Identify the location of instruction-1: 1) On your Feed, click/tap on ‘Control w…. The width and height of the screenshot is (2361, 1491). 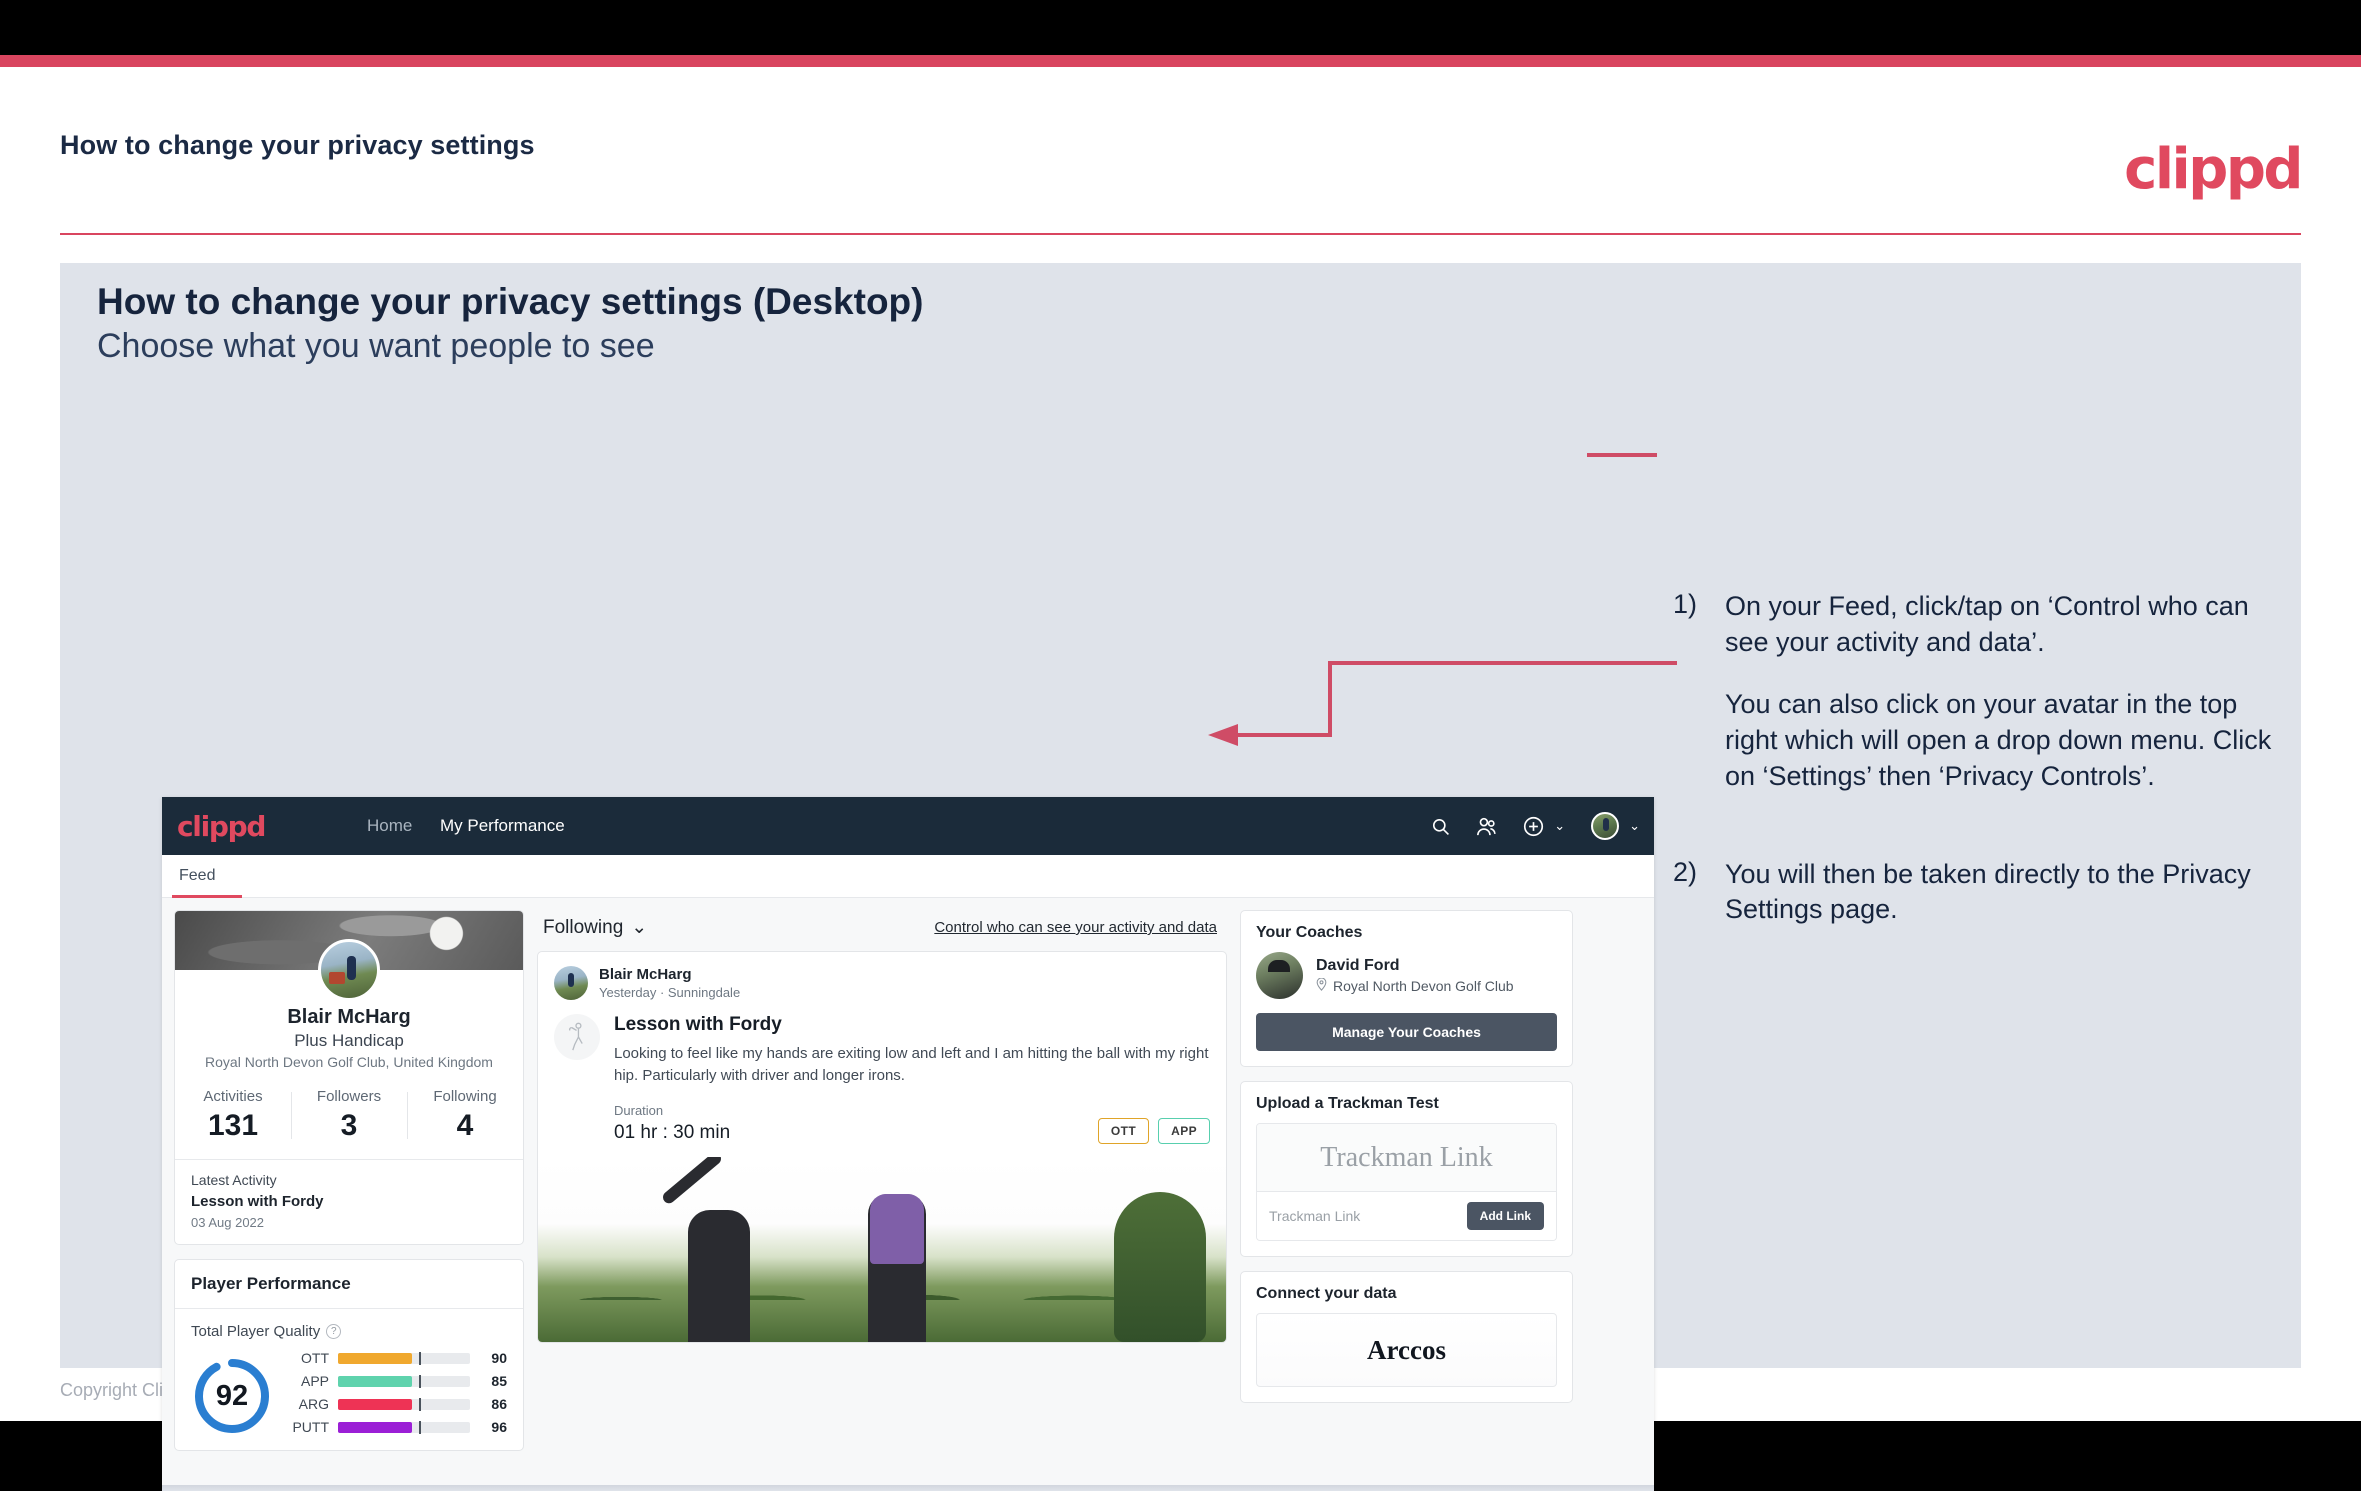
(1973, 625).